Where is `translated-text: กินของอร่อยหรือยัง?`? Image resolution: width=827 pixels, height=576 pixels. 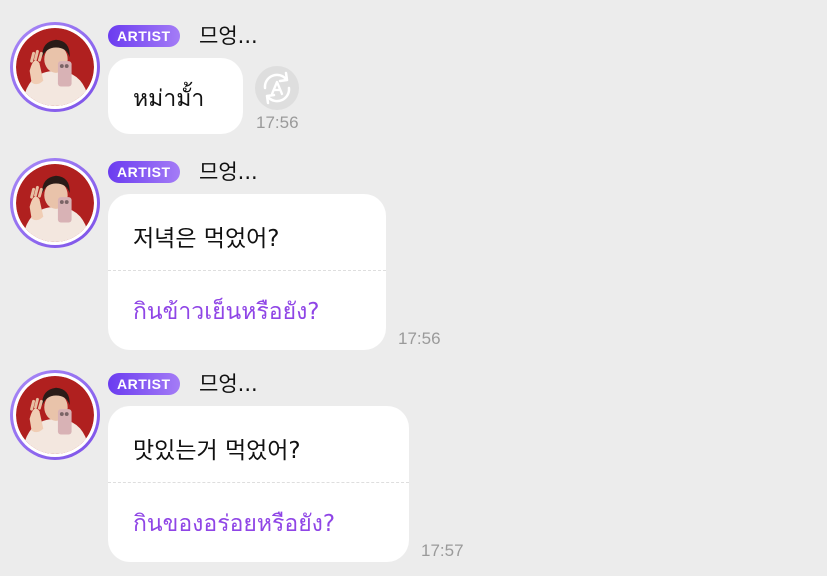
translated-text: กินของอร่อยหรือยัง? is located at coordinates (234, 524).